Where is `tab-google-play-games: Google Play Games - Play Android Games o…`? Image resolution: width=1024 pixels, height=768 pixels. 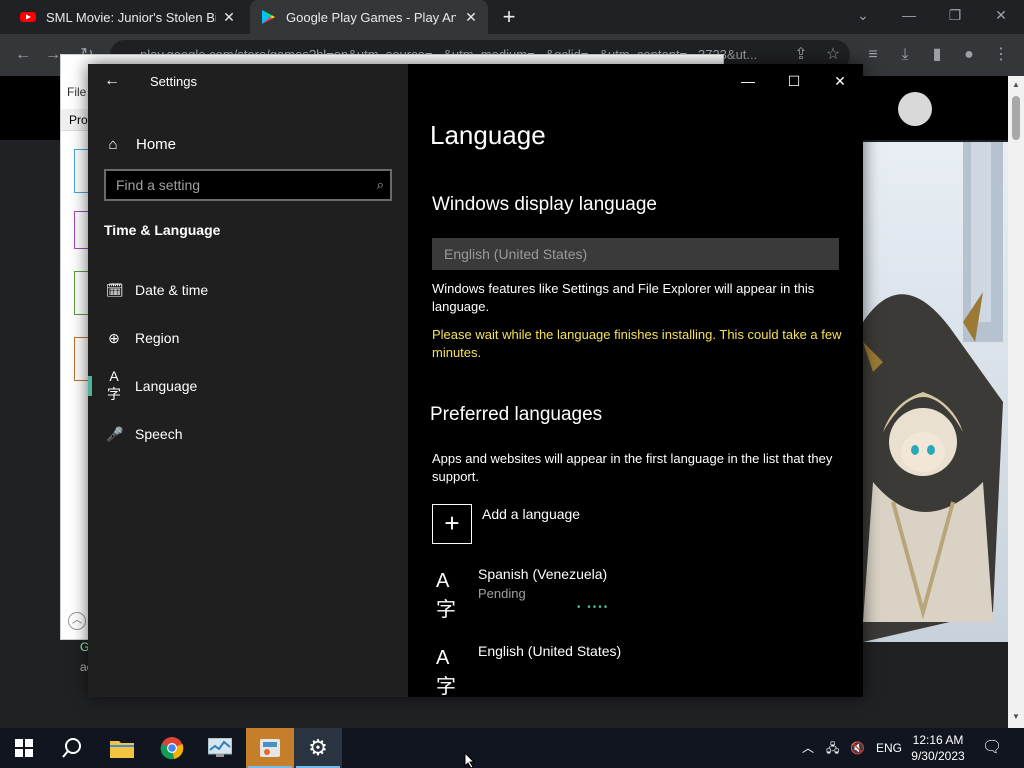 tab-google-play-games: Google Play Games - Play Android Games o… is located at coordinates (369, 17).